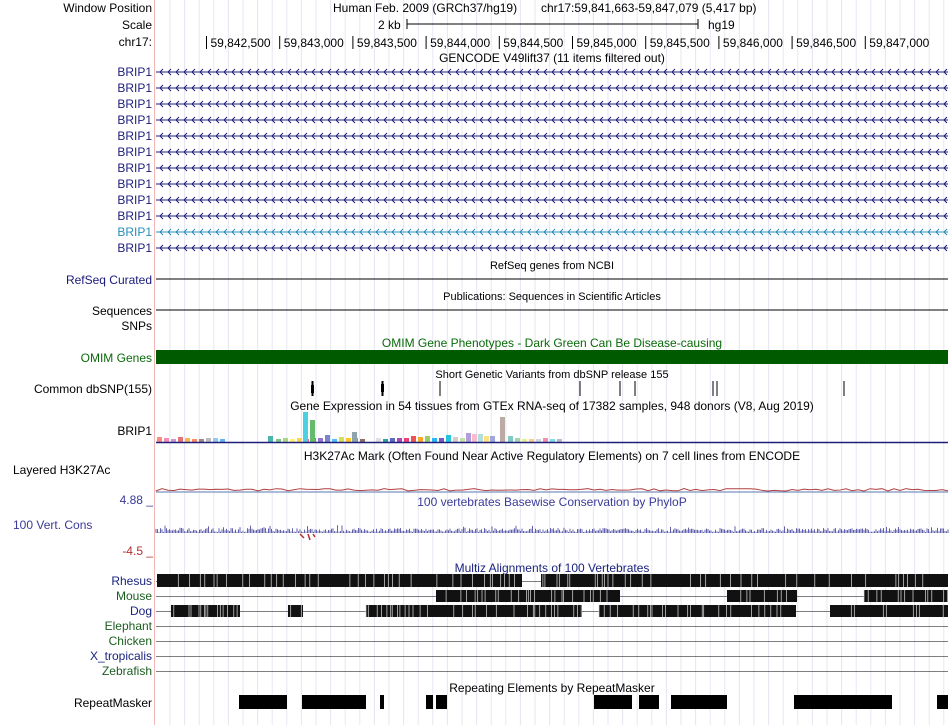 Image resolution: width=950 pixels, height=725 pixels. I want to click on multiz-species-label: Dog, so click(141, 611).